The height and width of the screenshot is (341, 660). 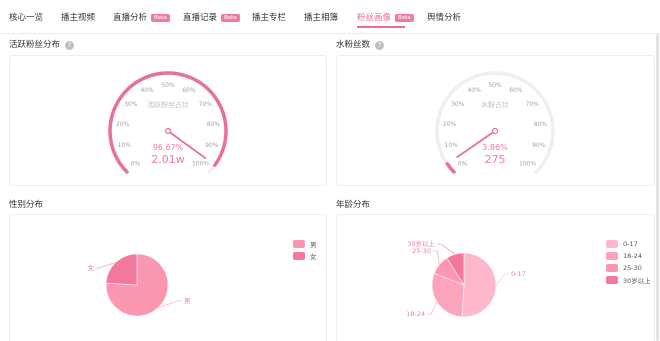 I want to click on gender-legend: 男女, so click(x=305, y=250).